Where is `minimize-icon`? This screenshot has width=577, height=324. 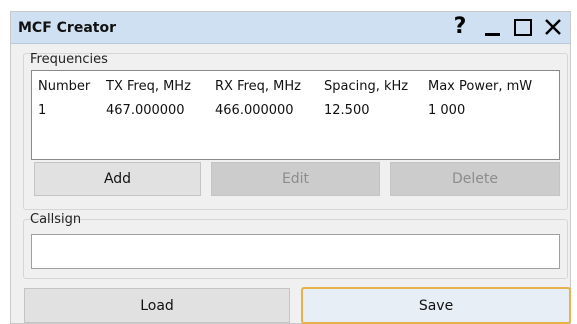 minimize-icon is located at coordinates (492, 34).